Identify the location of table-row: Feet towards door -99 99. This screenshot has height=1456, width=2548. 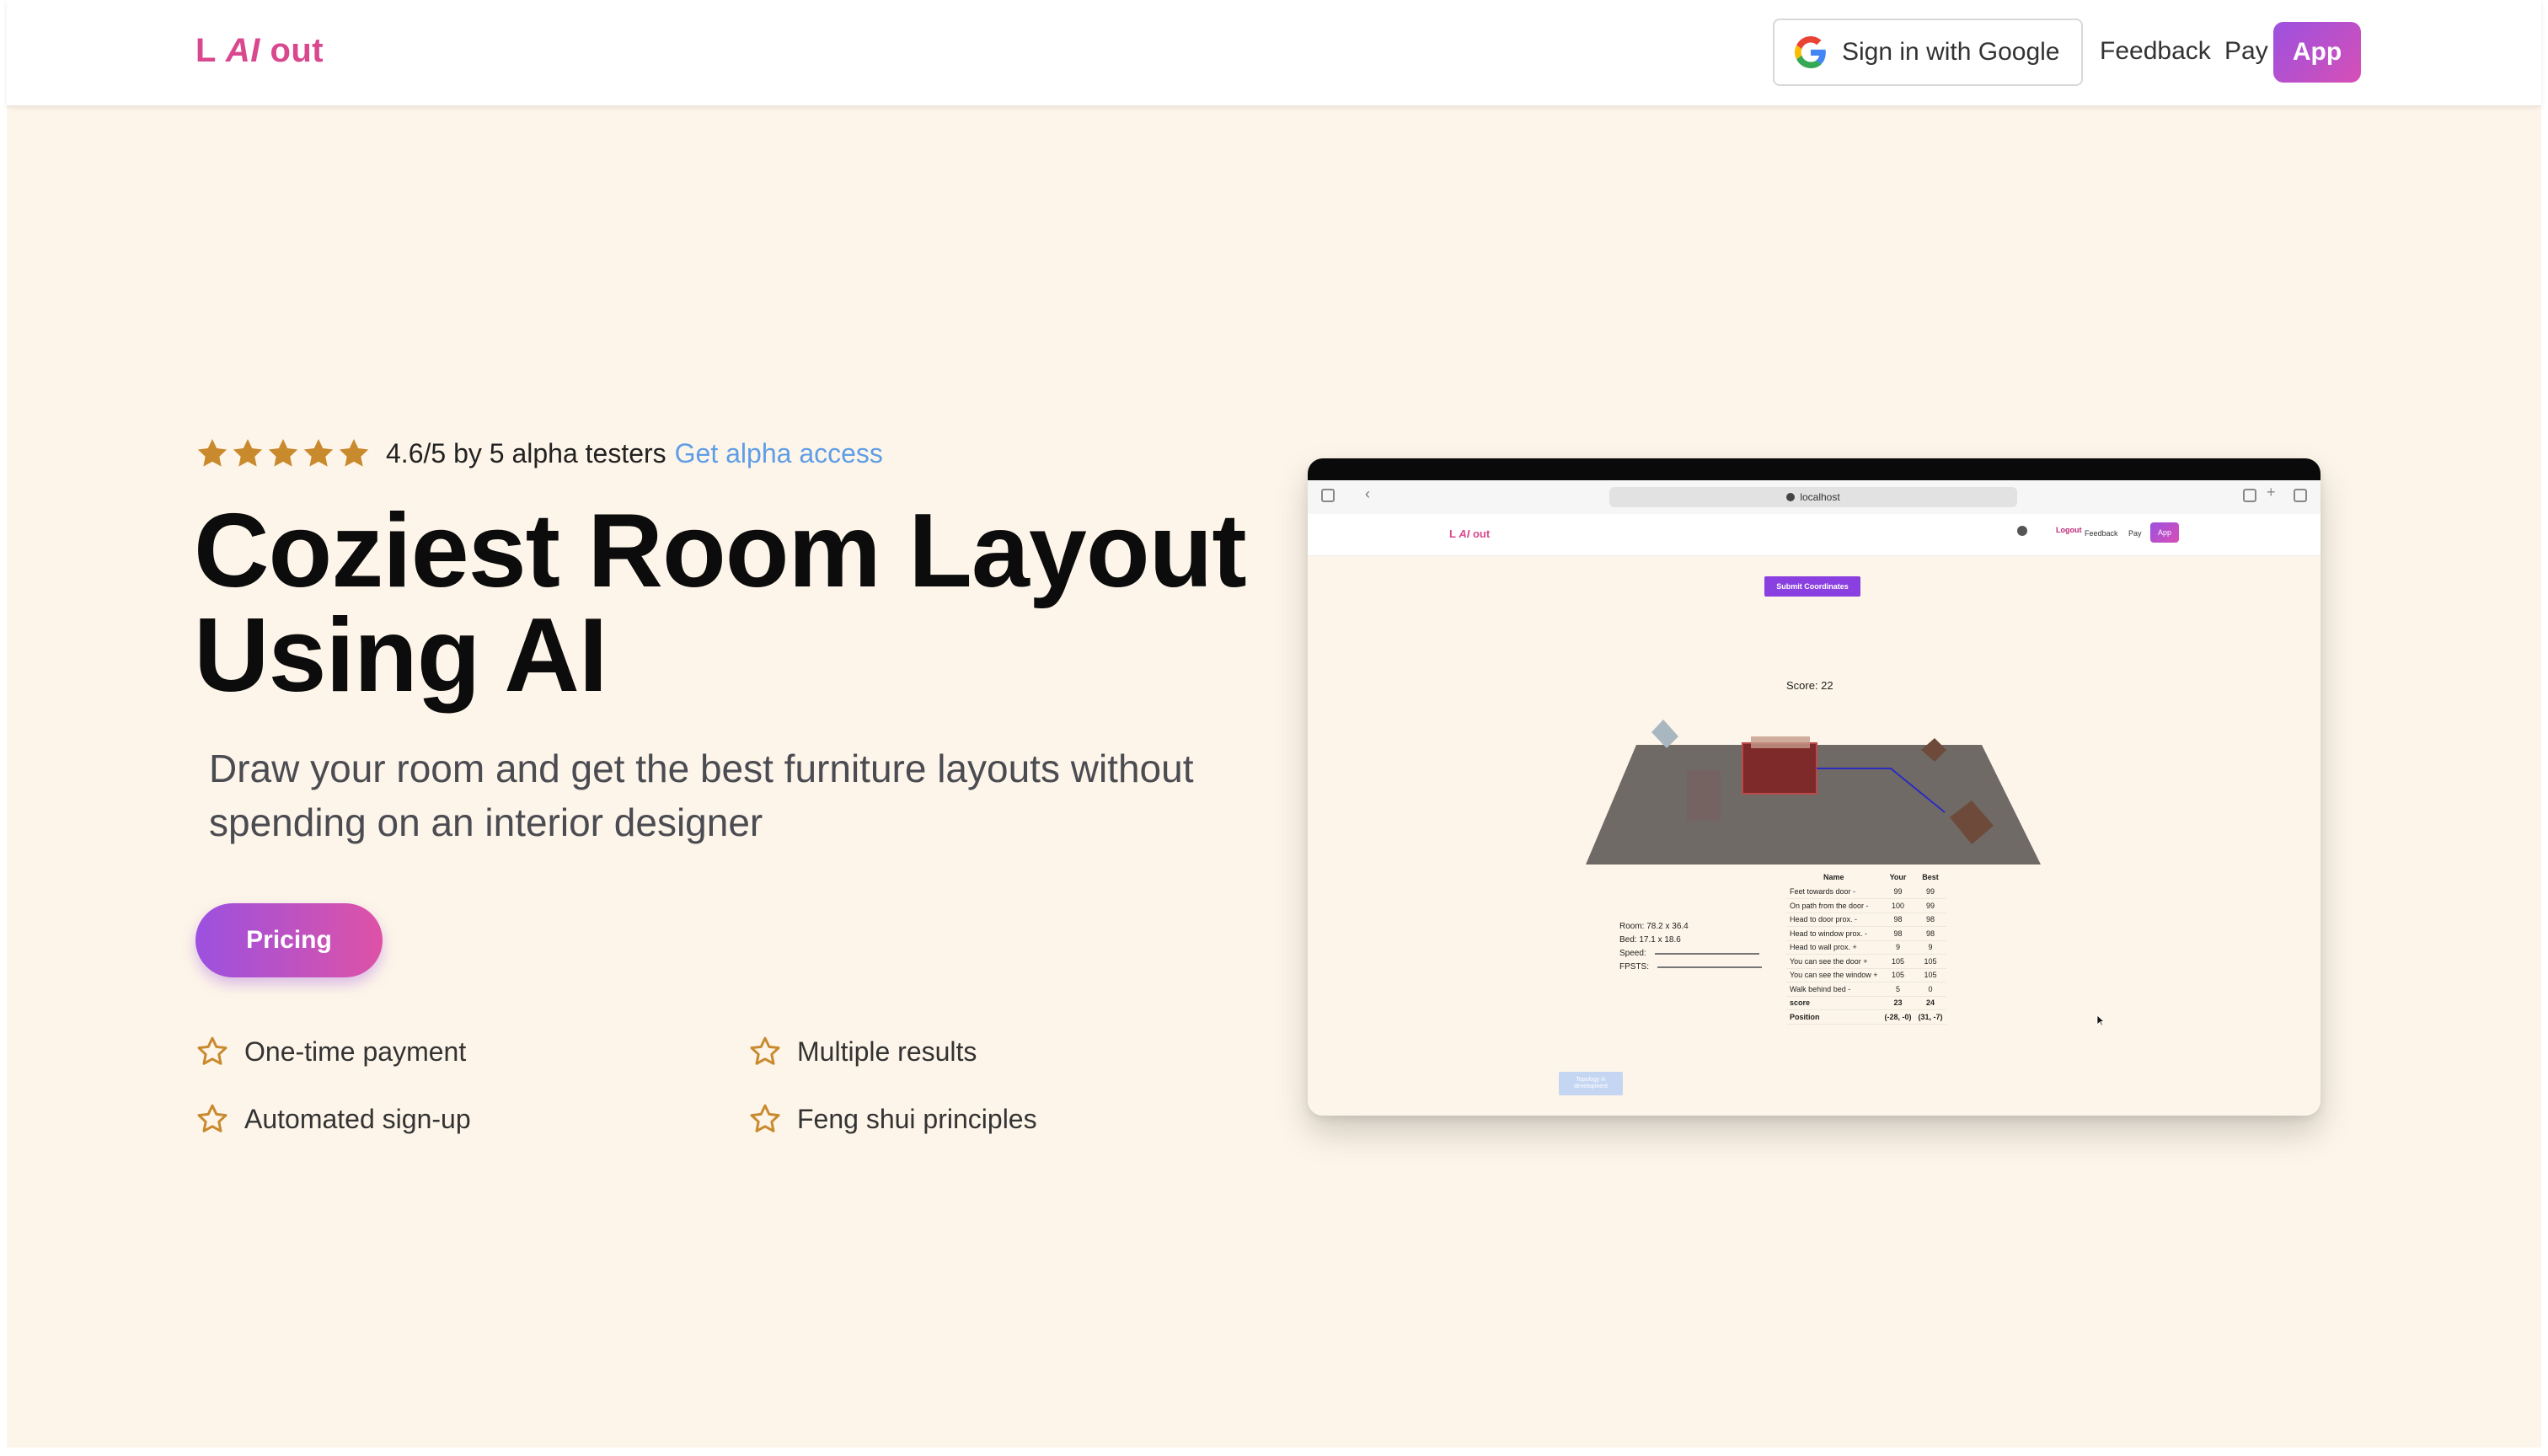
(1866, 892).